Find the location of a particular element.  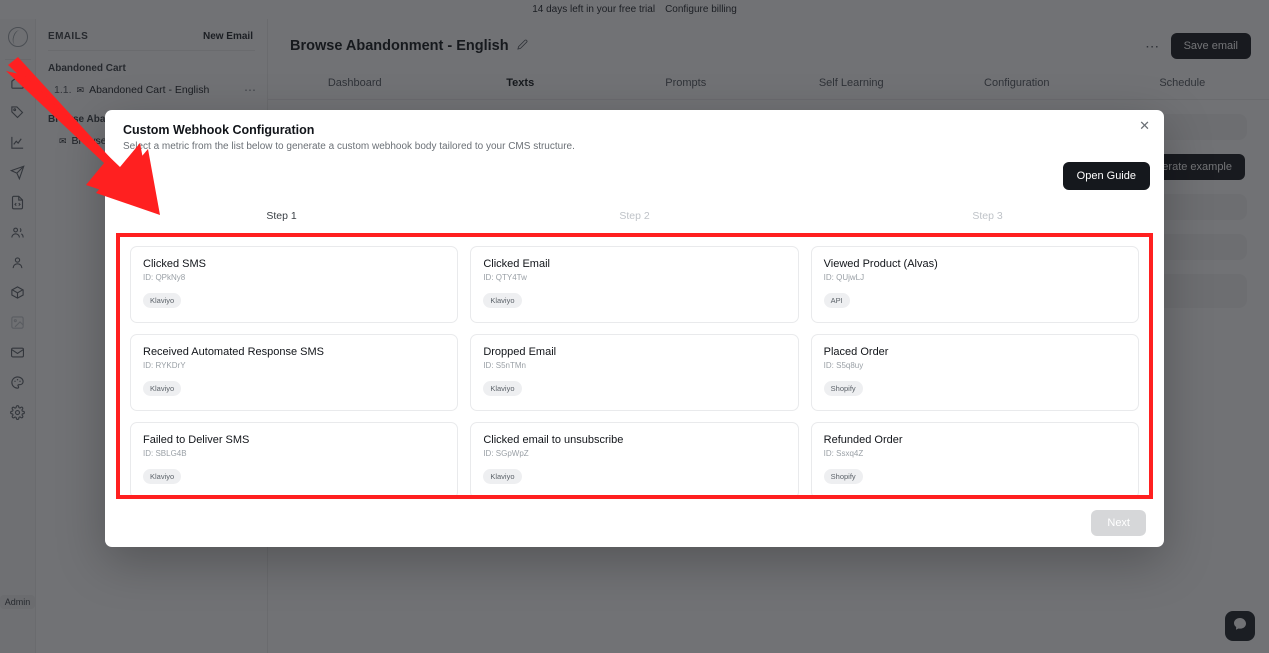

open-guide-button: Open Guide is located at coordinates (1106, 176).